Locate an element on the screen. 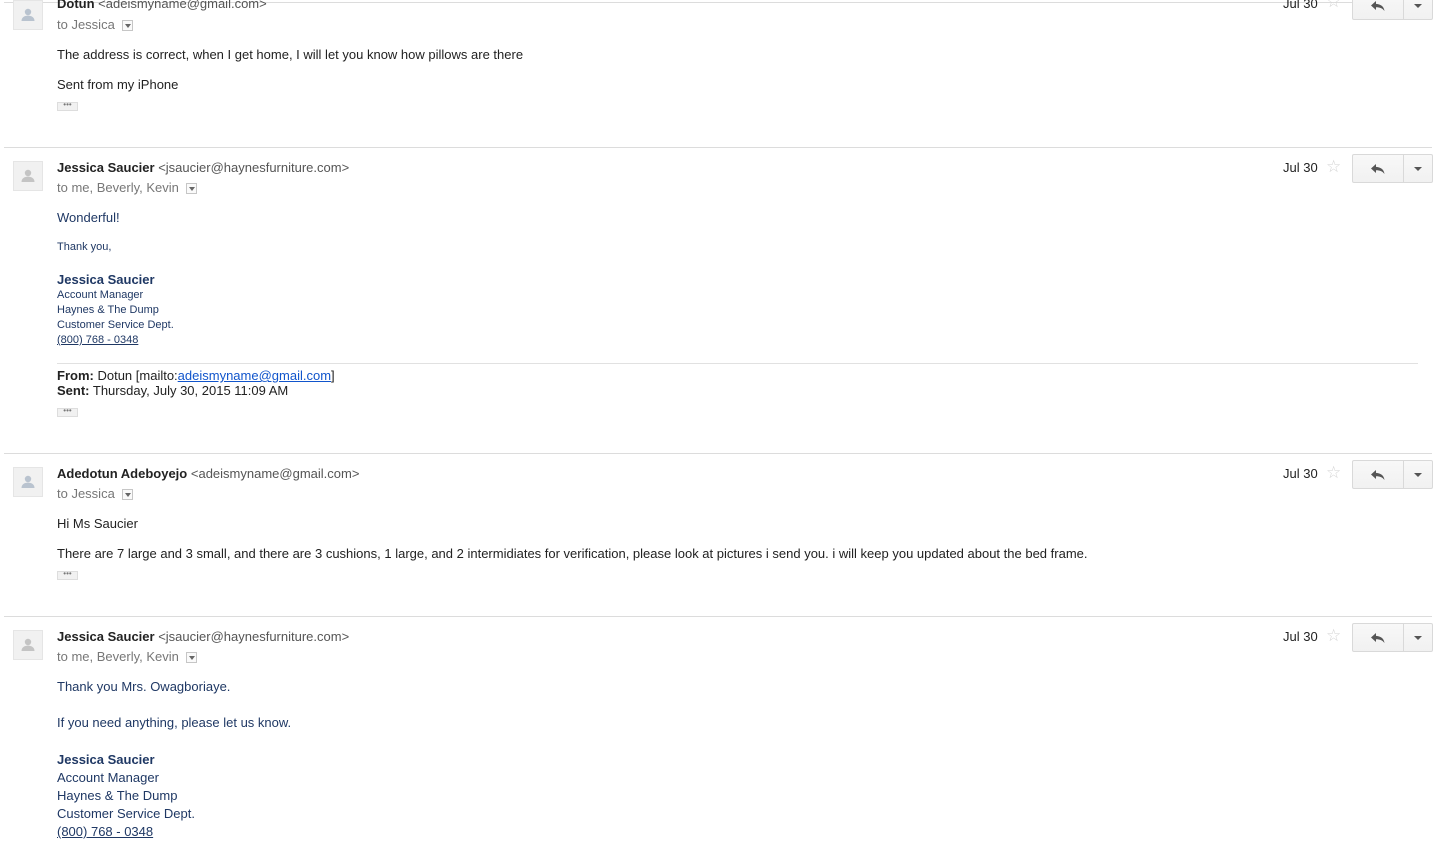  body-line: Thank you, is located at coordinates (84, 247).